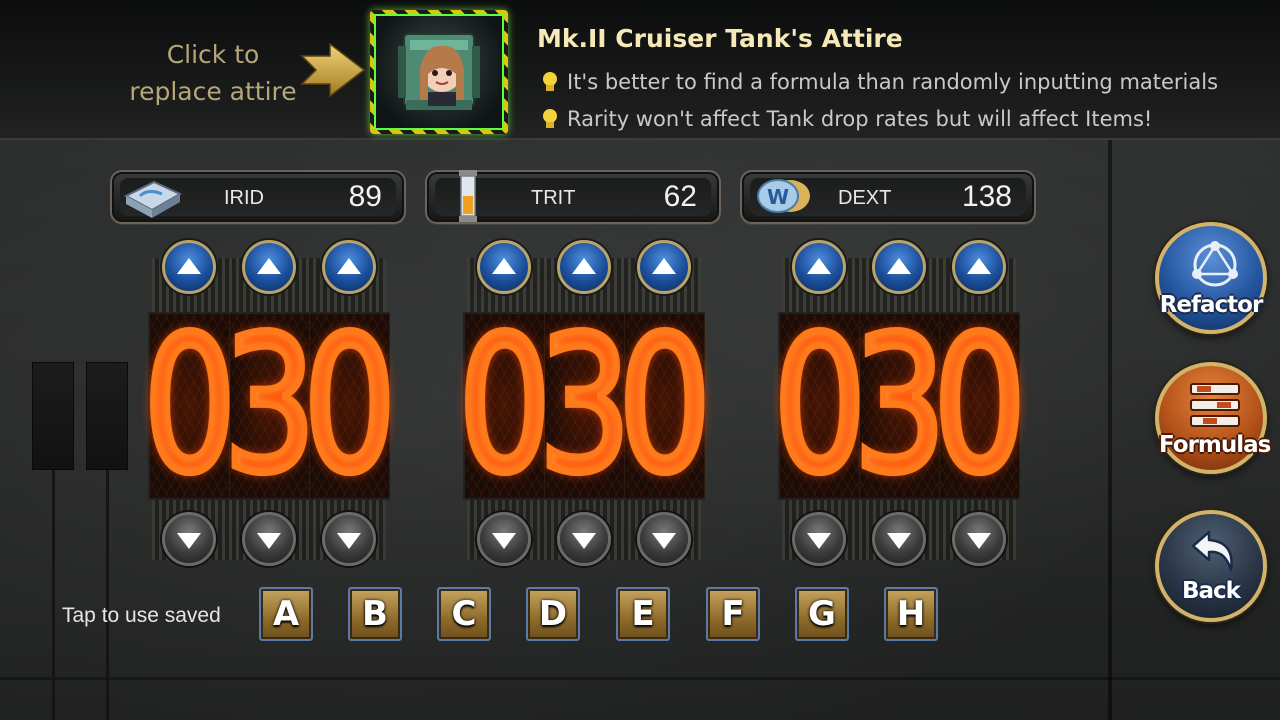  What do you see at coordinates (680, 196) in the screenshot?
I see `resource-value: 62` at bounding box center [680, 196].